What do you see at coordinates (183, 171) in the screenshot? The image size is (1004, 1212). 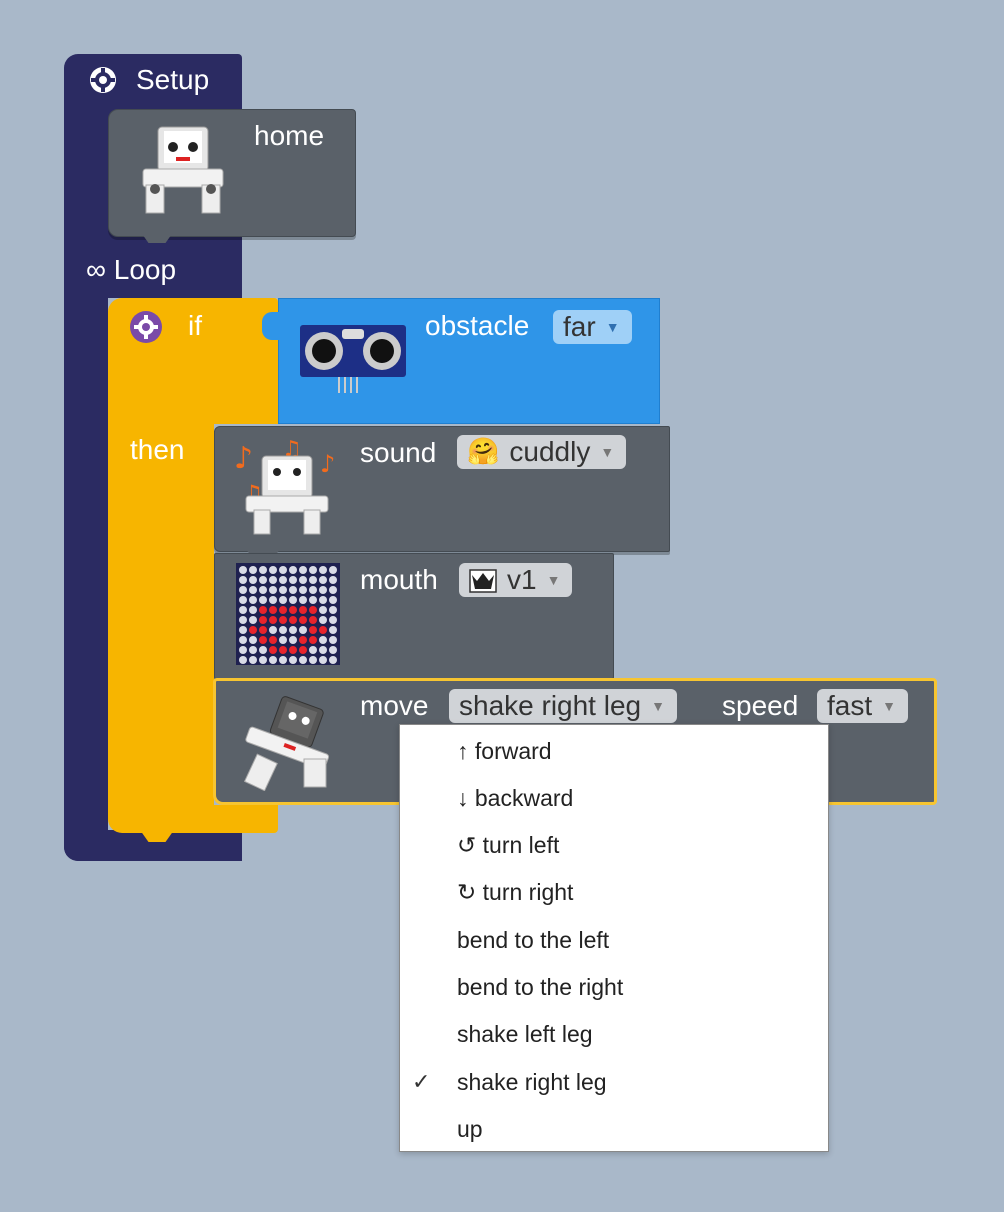 I see `robot-icon` at bounding box center [183, 171].